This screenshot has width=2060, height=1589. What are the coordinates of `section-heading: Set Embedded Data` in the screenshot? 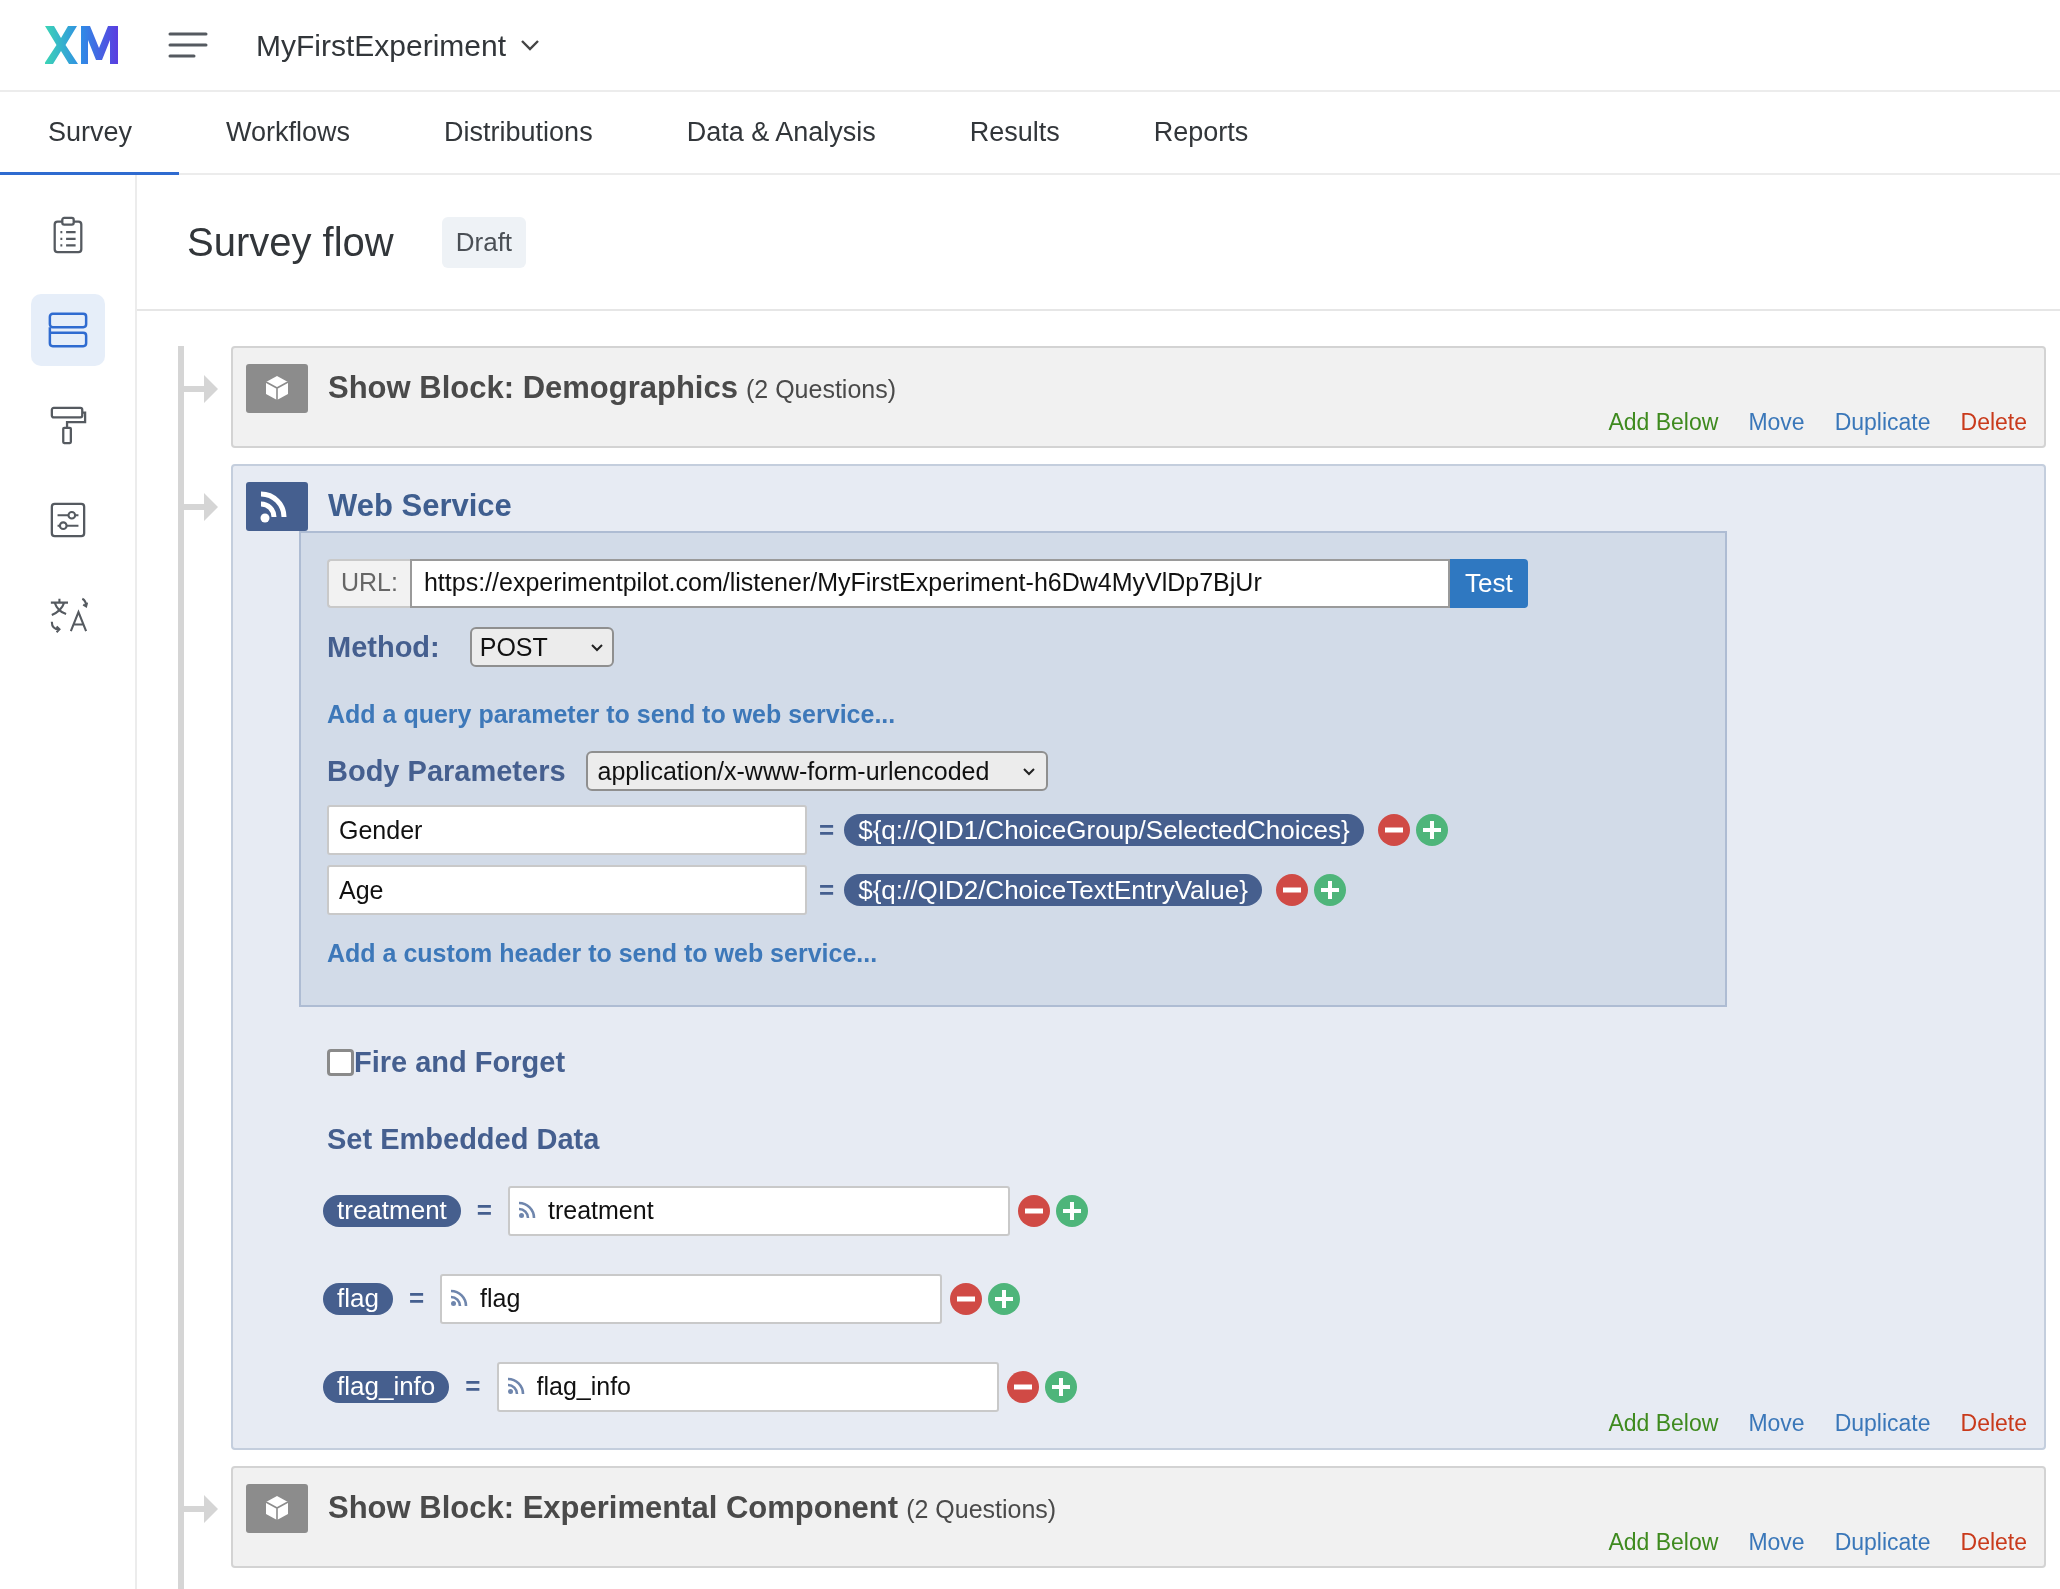 It's located at (463, 1139).